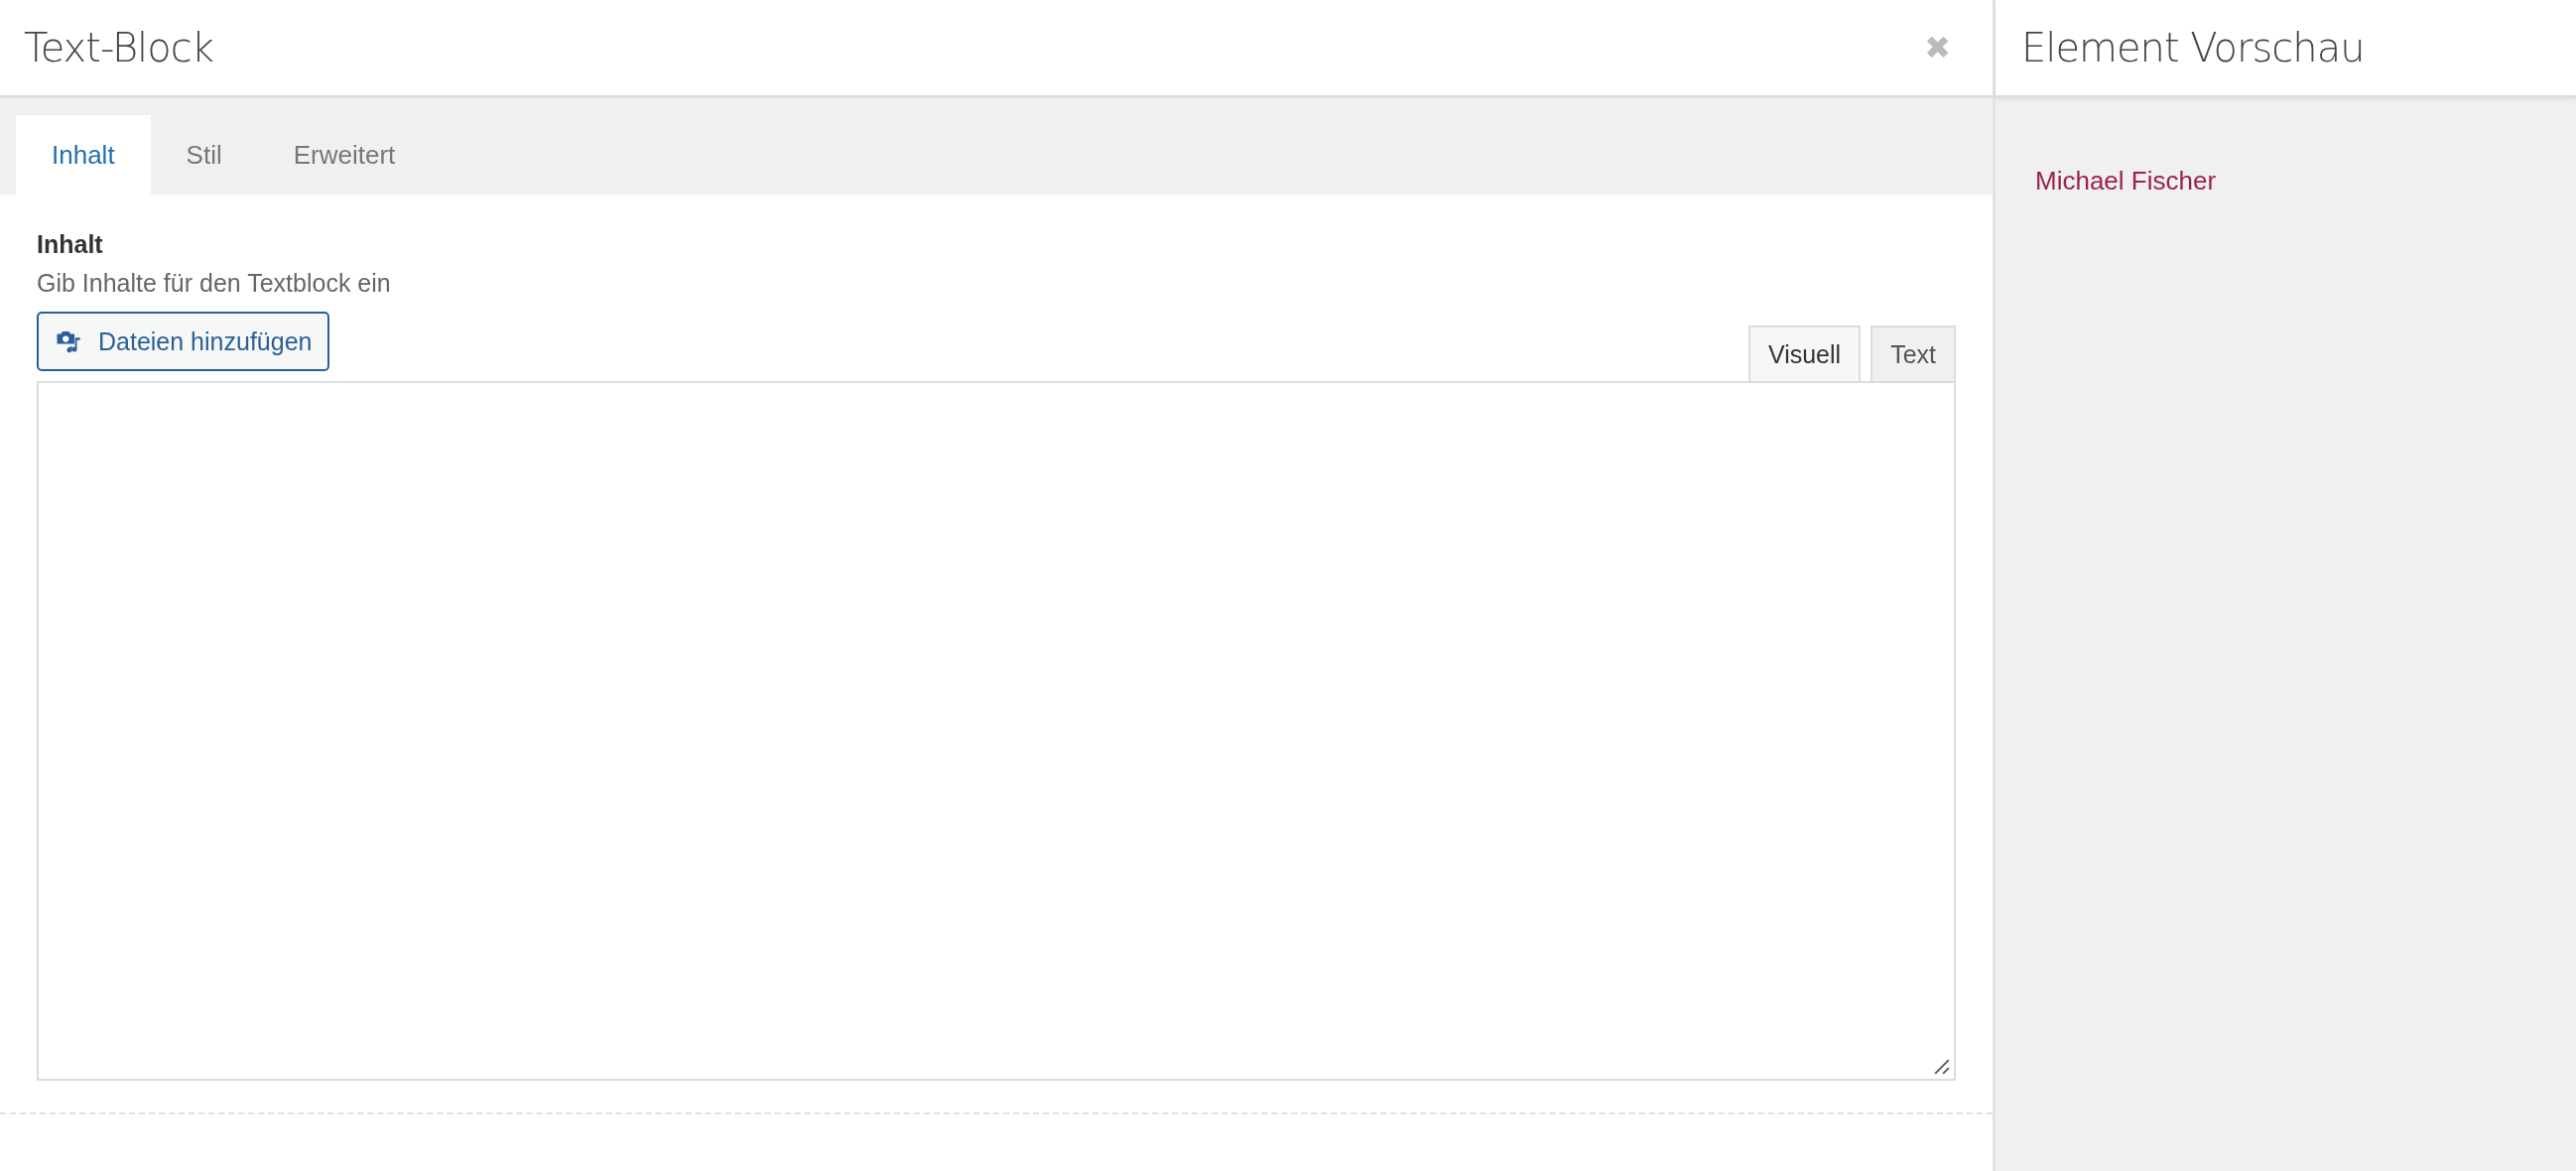  I want to click on field-description: Gib Inhalte für den Textblock ein, so click(215, 283).